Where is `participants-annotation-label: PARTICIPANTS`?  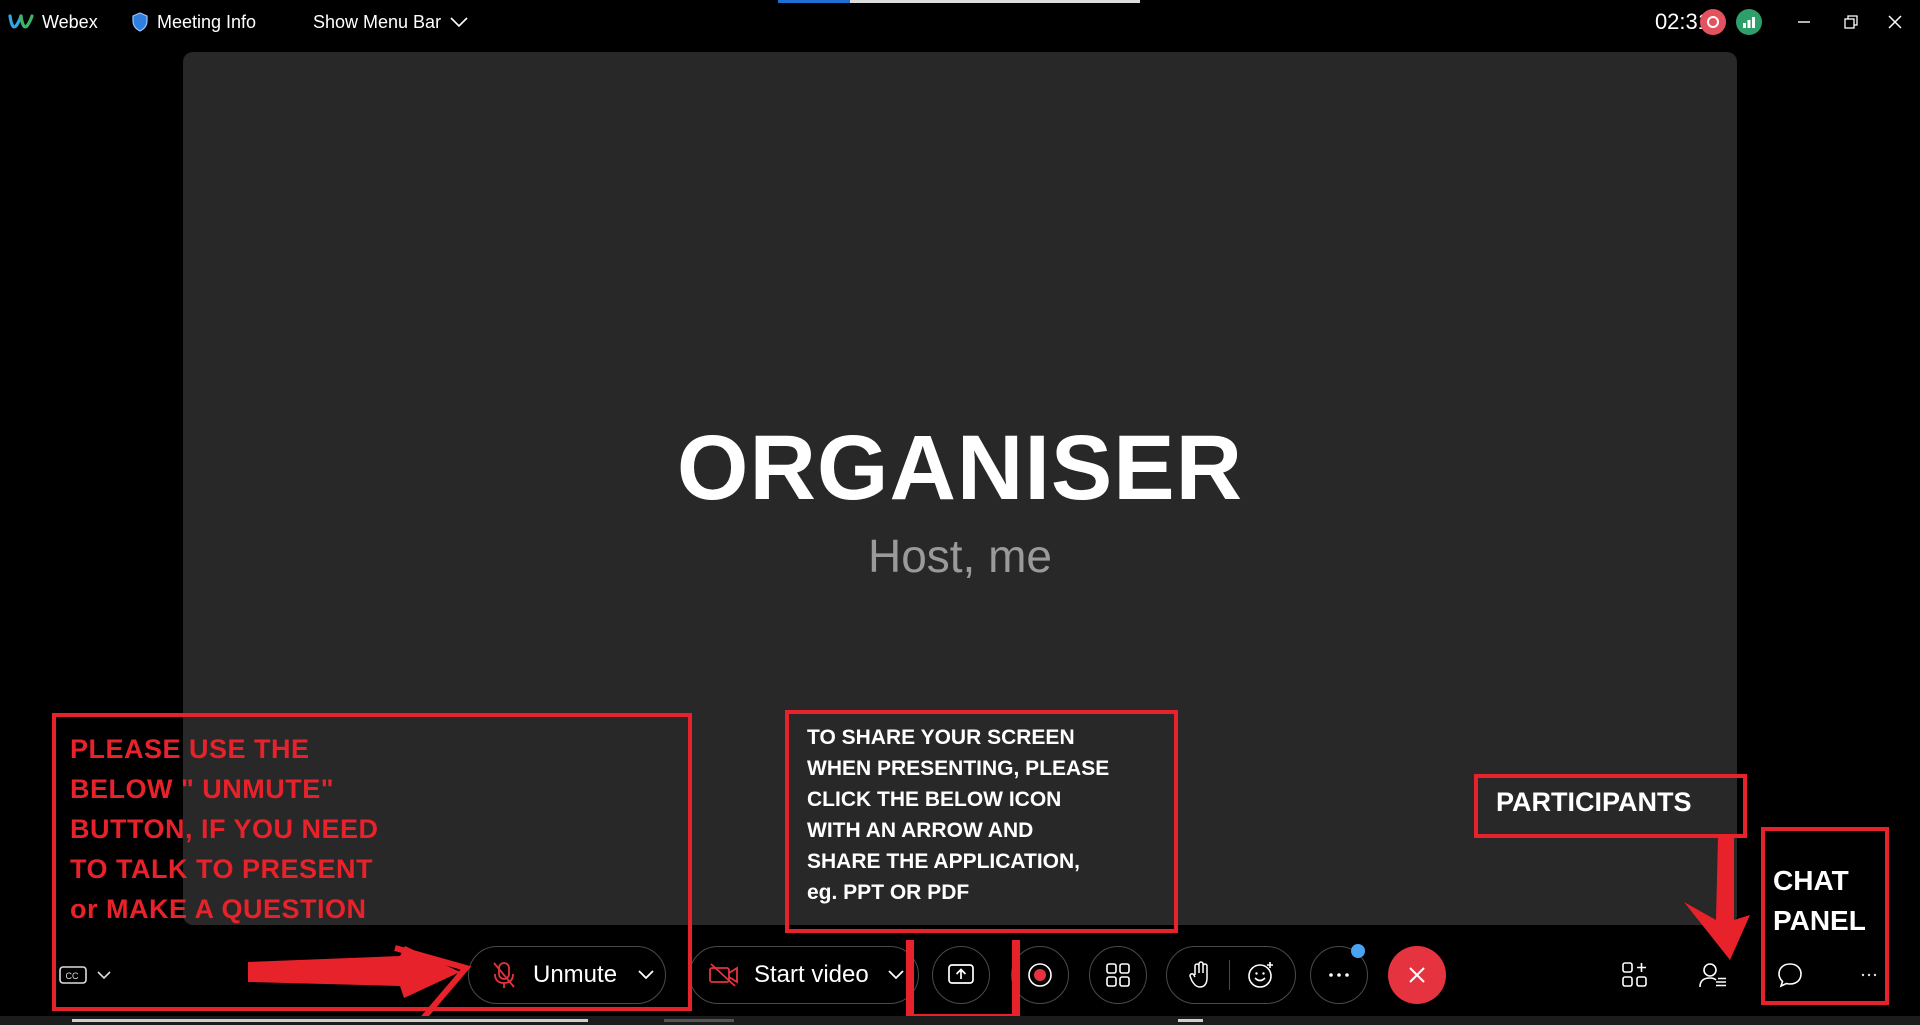 participants-annotation-label: PARTICIPANTS is located at coordinates (1594, 802).